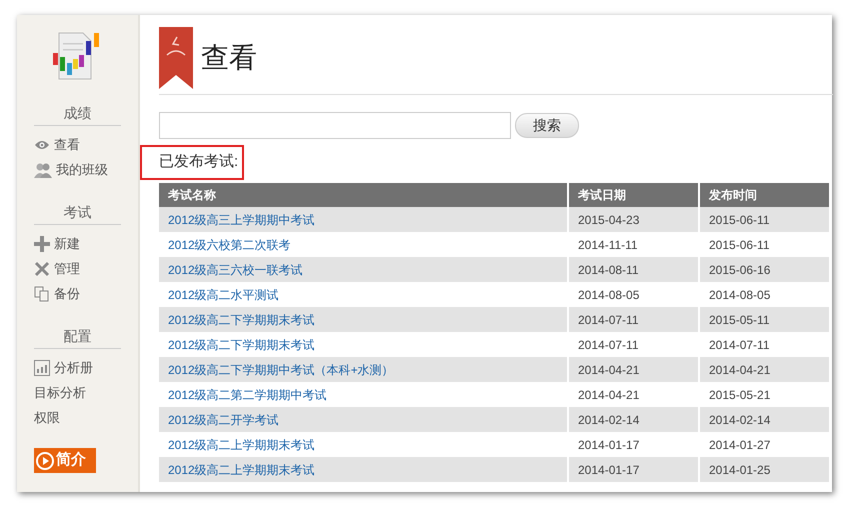 The height and width of the screenshot is (511, 850). Describe the element at coordinates (42, 244) in the screenshot. I see `plus-icon` at that location.